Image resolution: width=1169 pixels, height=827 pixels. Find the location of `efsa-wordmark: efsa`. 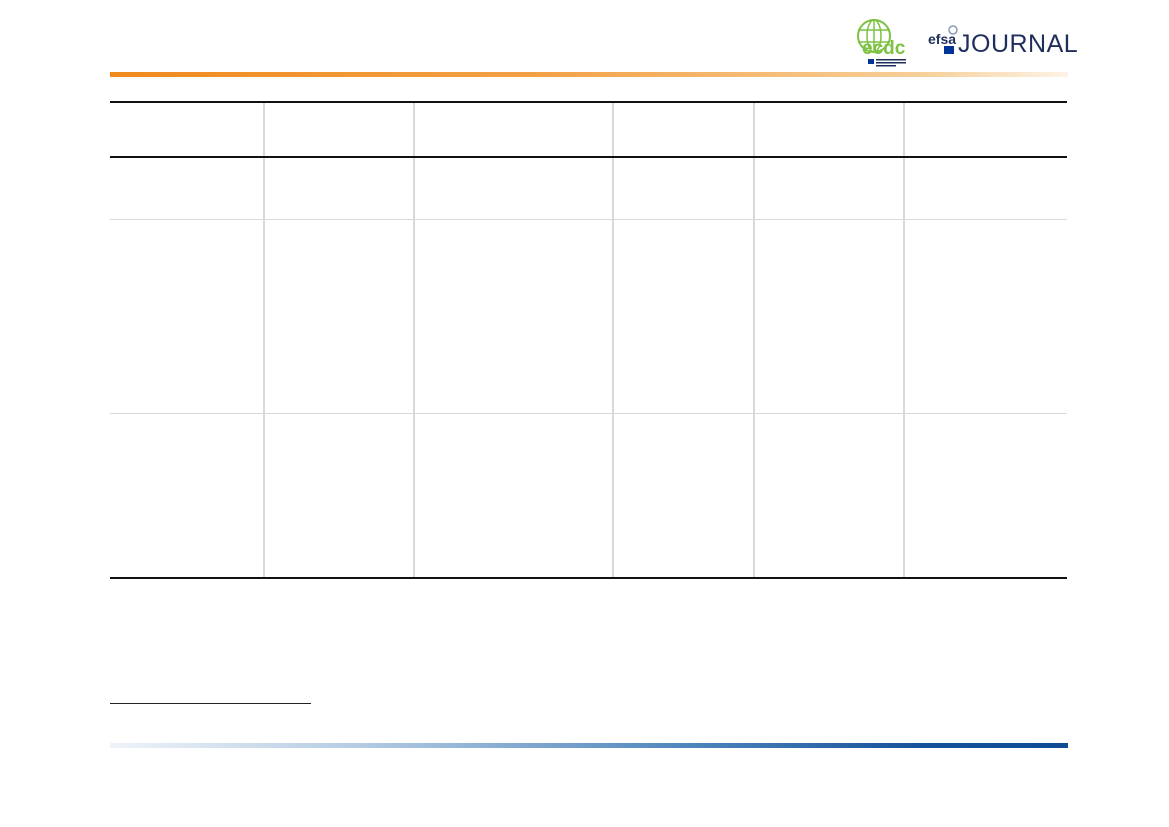

efsa-wordmark: efsa is located at coordinates (942, 39).